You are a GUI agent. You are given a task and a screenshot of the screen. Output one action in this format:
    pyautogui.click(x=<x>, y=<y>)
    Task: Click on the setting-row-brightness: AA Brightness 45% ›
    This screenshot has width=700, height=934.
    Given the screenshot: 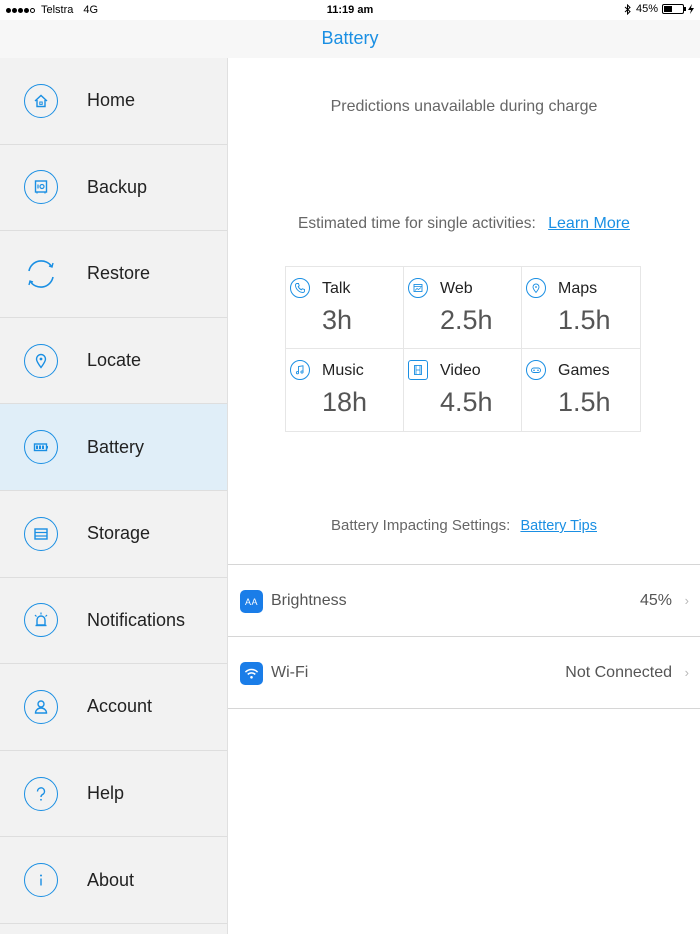 What is the action you would take?
    pyautogui.click(x=464, y=601)
    